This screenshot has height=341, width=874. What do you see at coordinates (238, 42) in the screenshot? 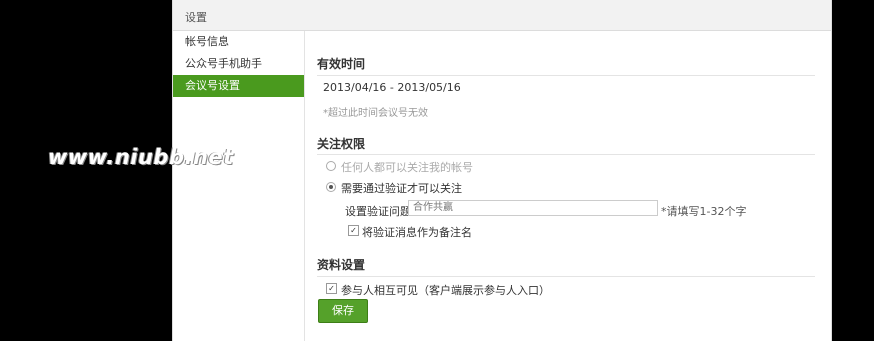
I see `sidebar-item-account-info: 帐号信息` at bounding box center [238, 42].